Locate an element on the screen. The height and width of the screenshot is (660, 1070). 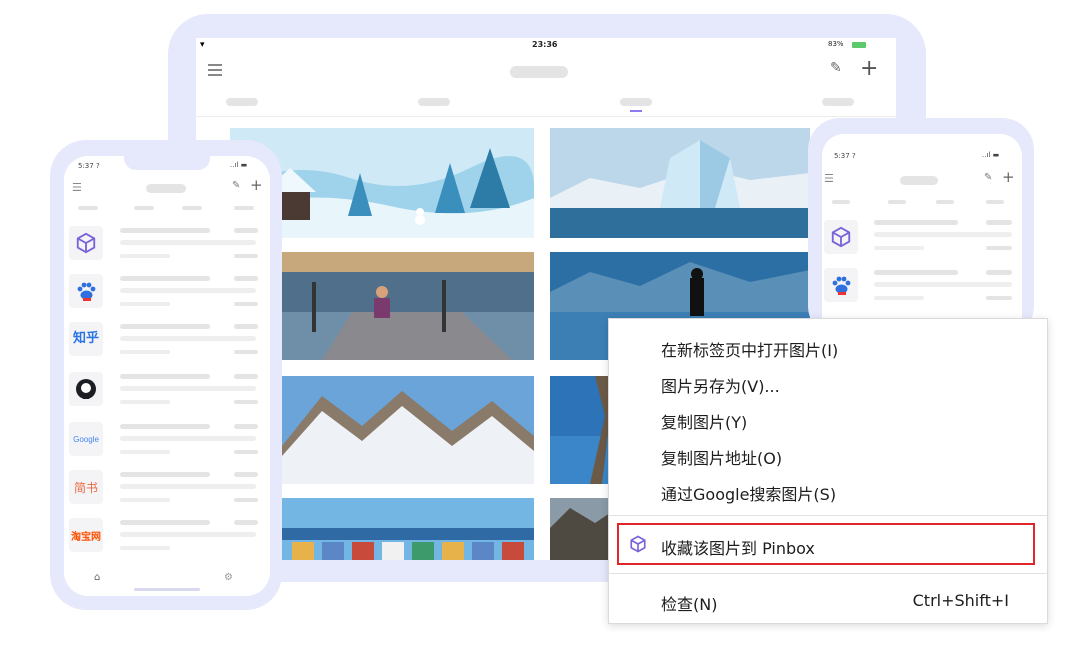
lake-pier-photo is located at coordinates (408, 306).